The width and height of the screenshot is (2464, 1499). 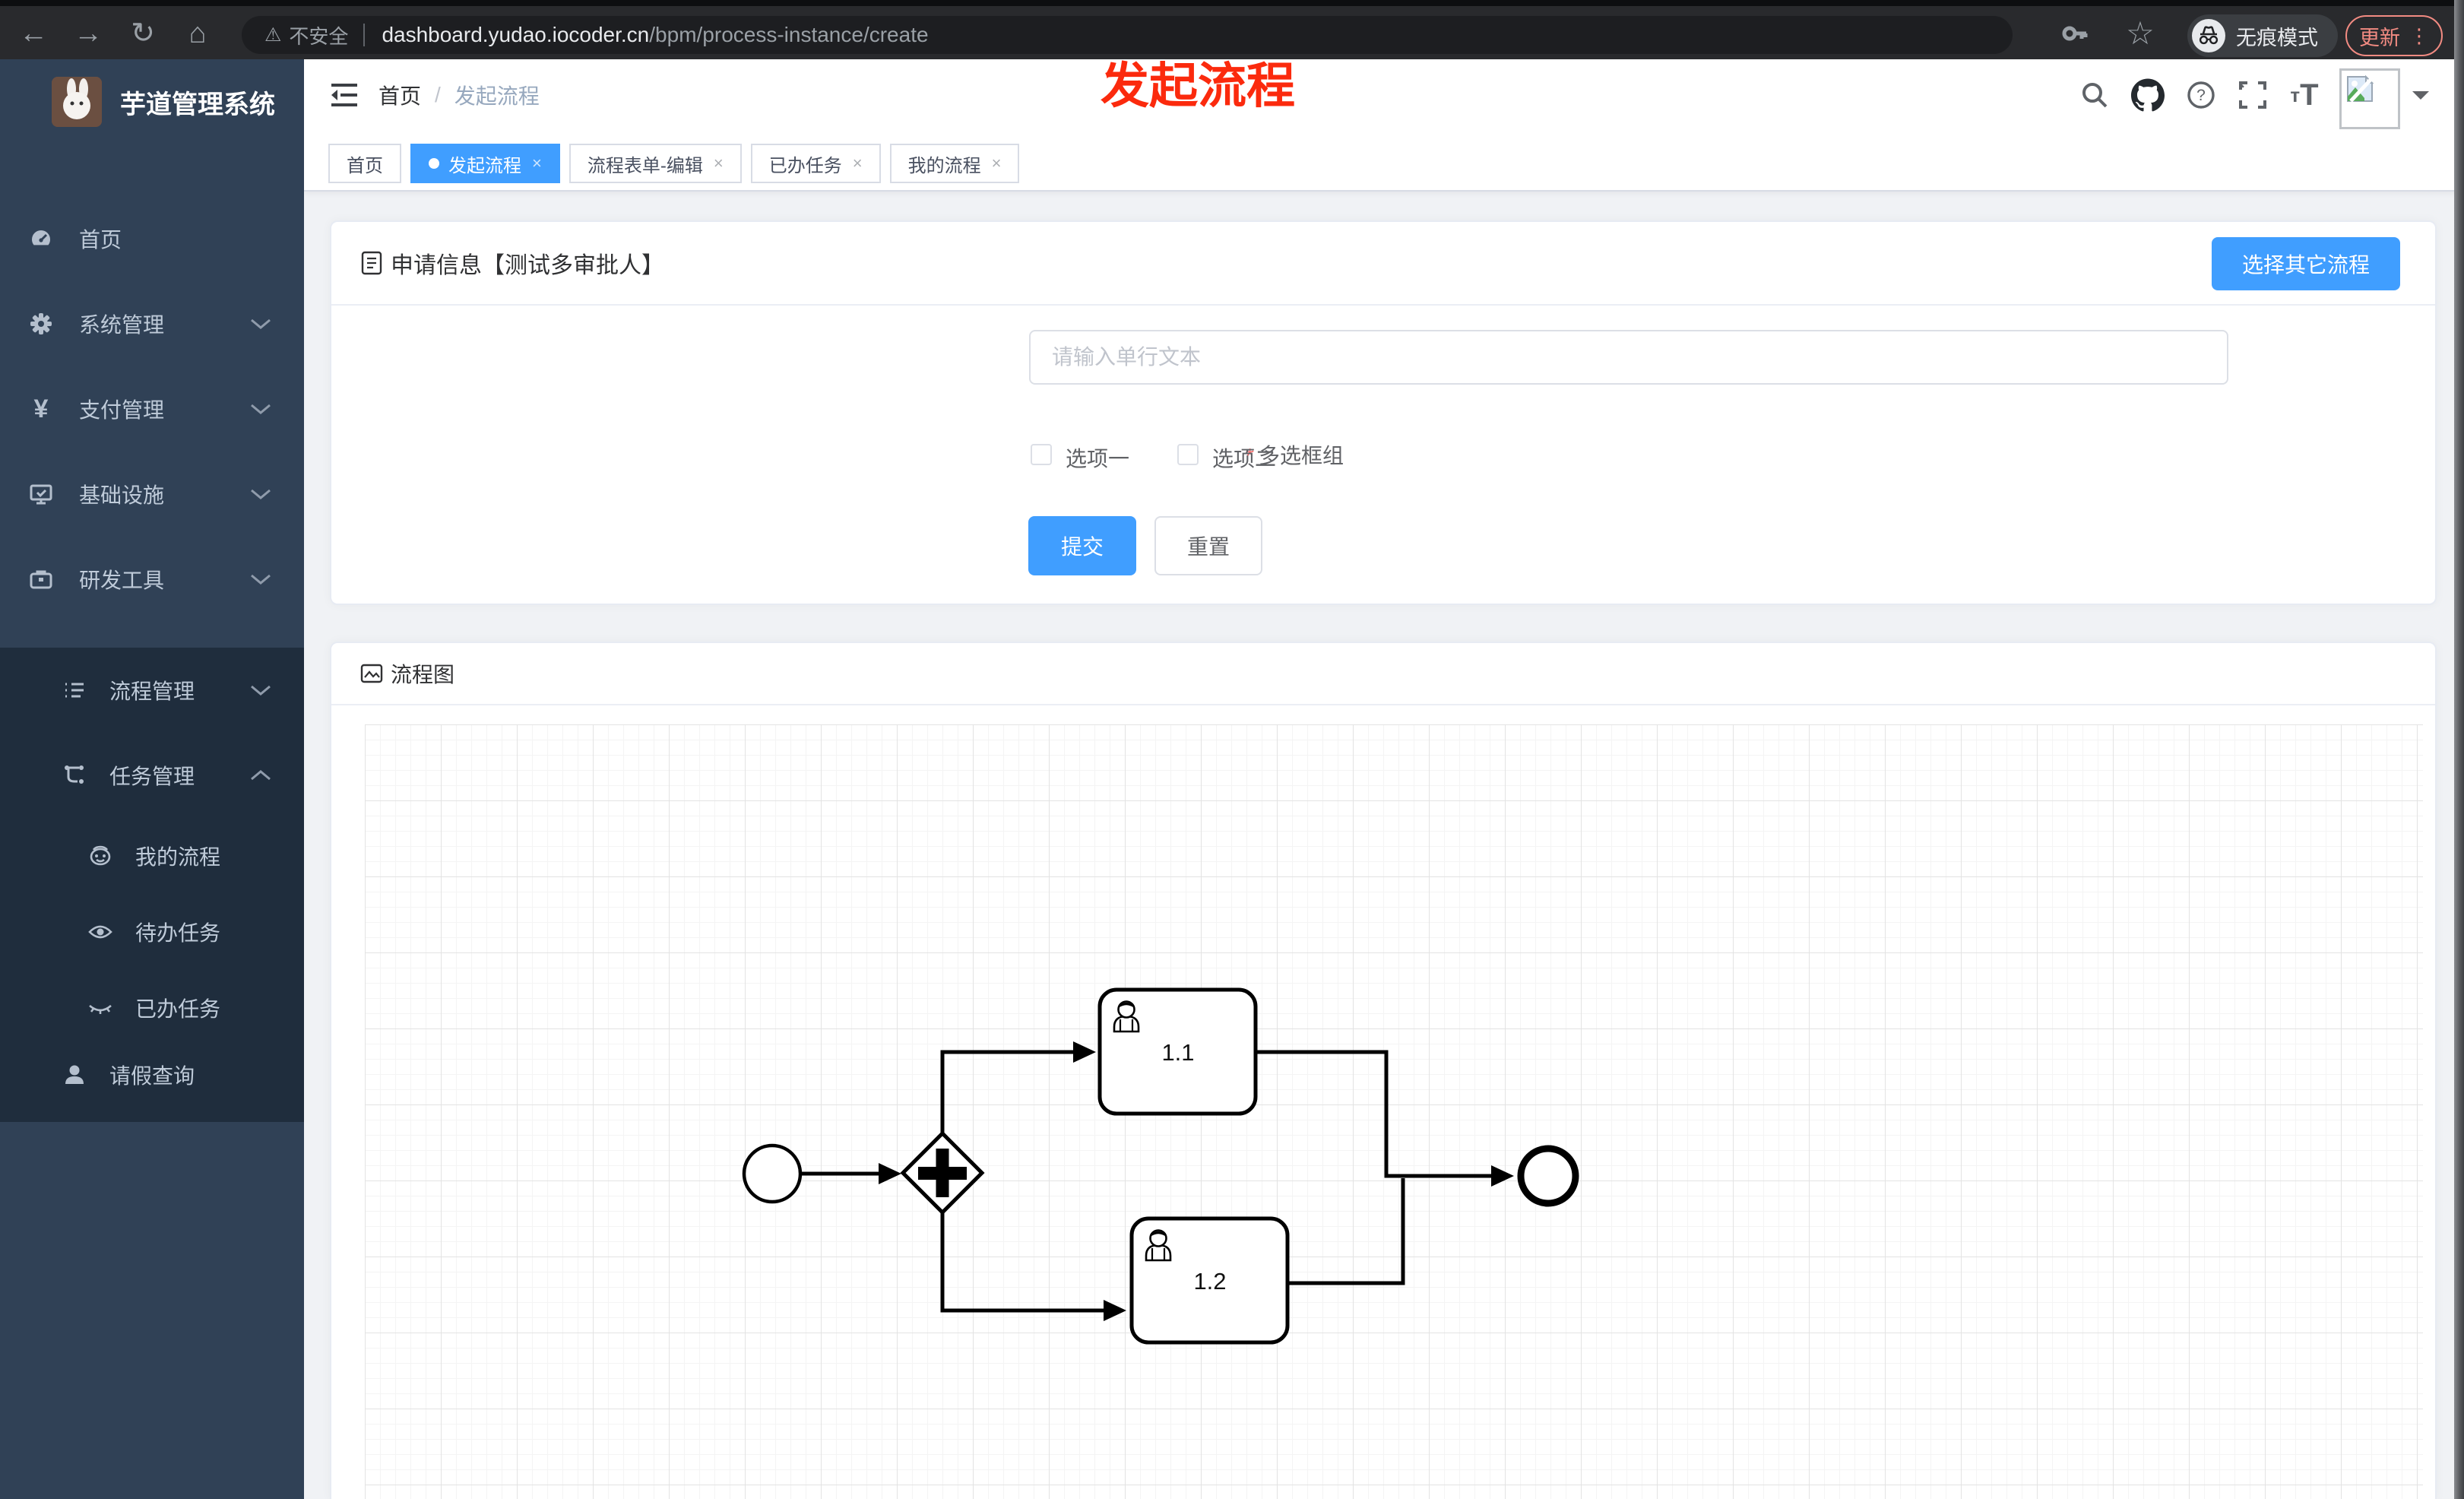 I want to click on card-header: 流程图, so click(x=1383, y=674).